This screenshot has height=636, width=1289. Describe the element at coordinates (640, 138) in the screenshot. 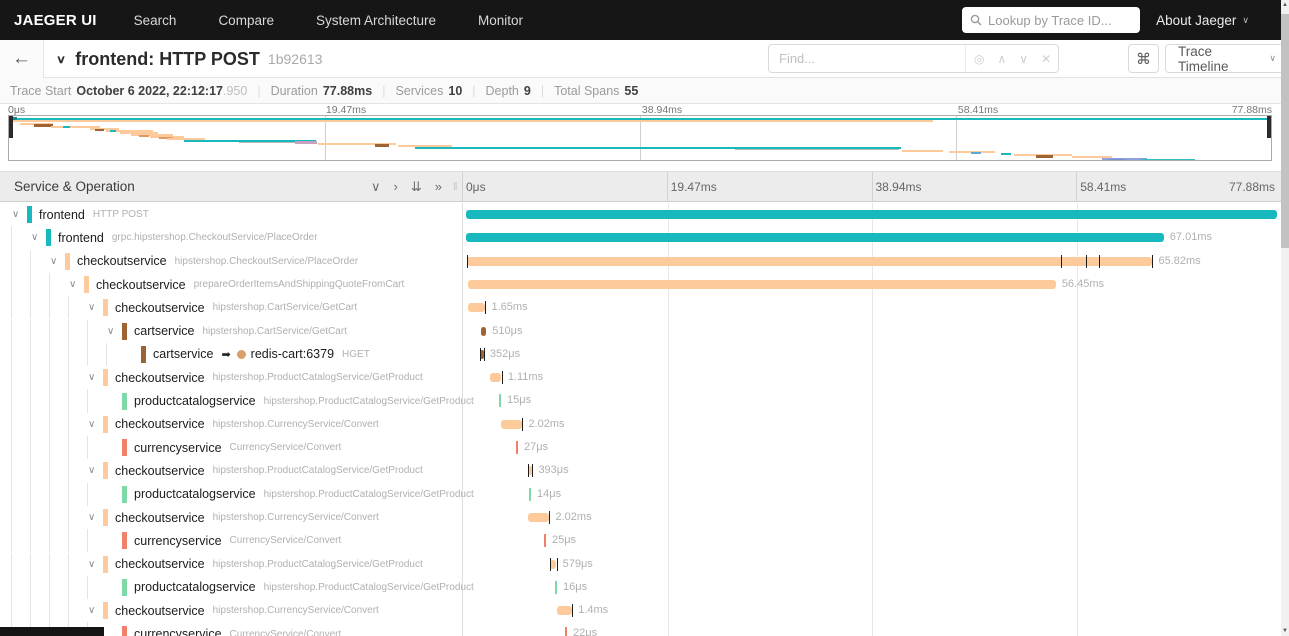

I see `trace-minimap` at that location.